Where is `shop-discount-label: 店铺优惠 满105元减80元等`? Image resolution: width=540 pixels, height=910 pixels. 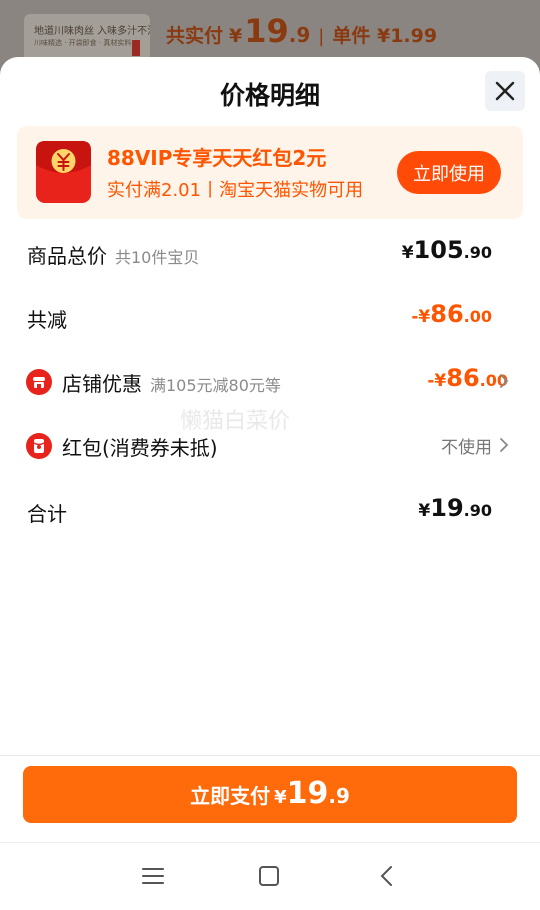
shop-discount-label: 店铺优惠 满105元减80元等 is located at coordinates (171, 382).